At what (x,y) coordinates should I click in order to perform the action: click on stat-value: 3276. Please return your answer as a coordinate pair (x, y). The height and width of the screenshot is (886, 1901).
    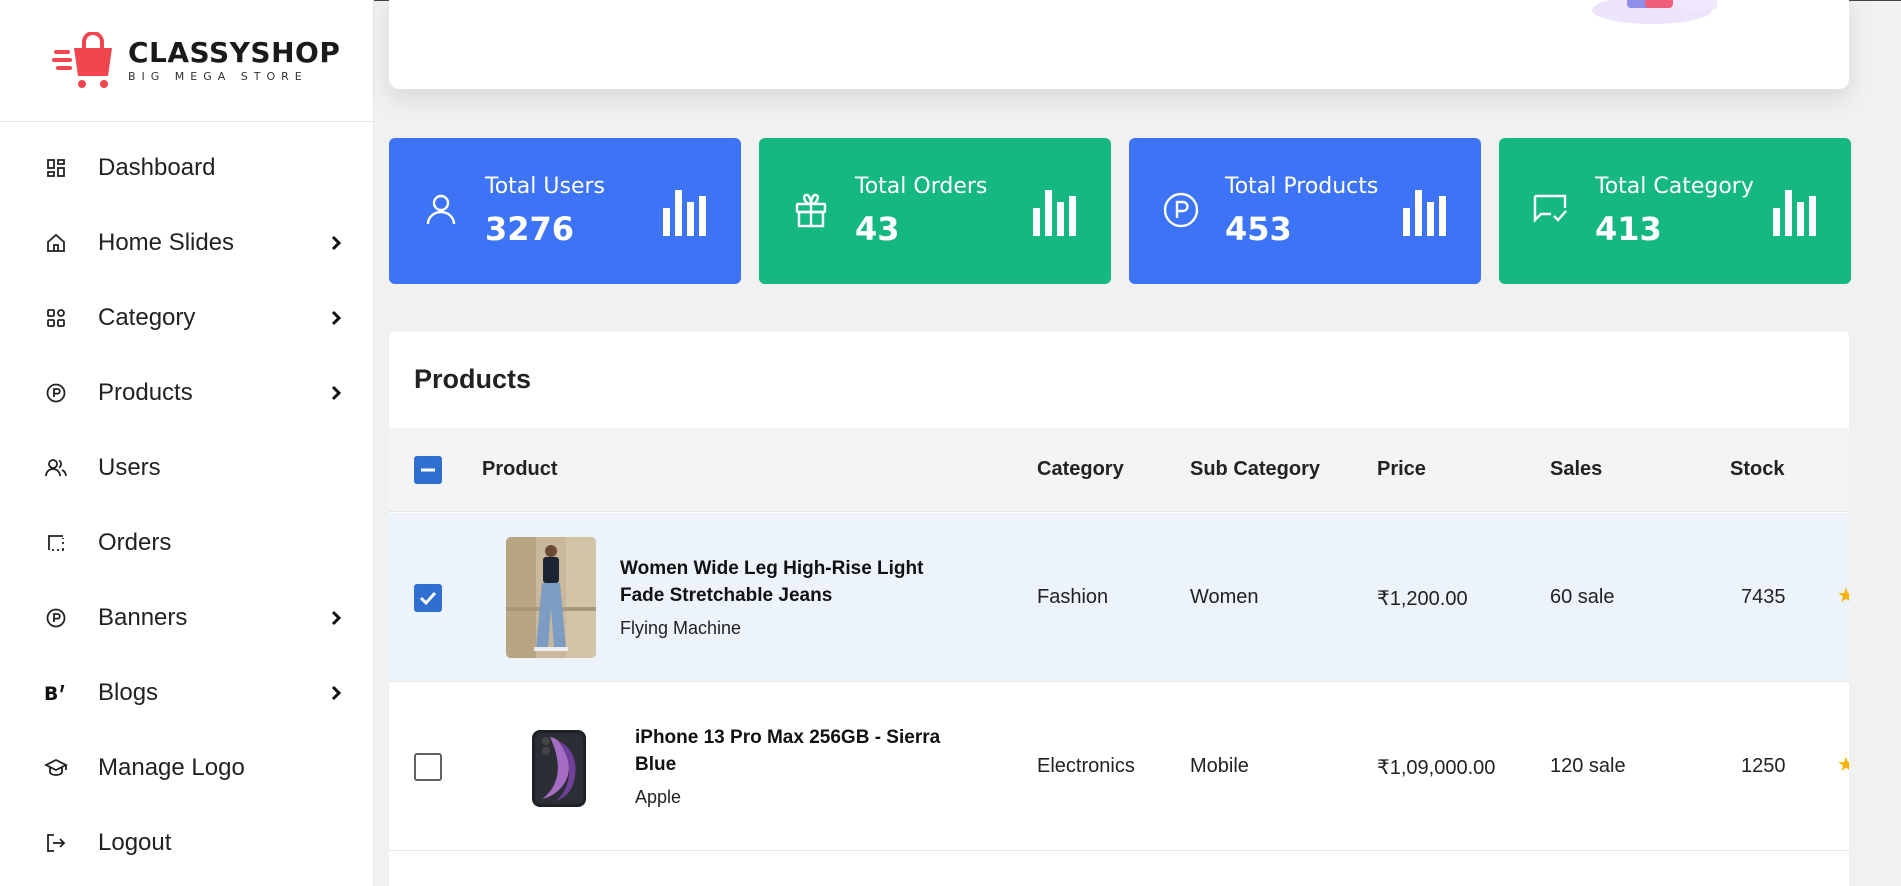
    Looking at the image, I should click on (530, 229).